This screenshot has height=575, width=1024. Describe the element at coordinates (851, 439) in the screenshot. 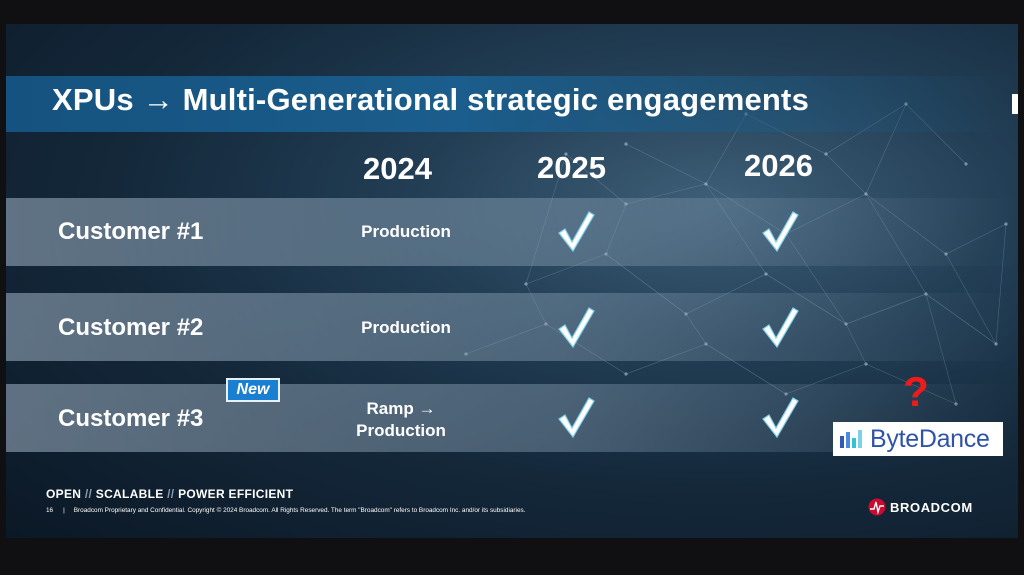

I see `bytedance-bars-icon` at that location.